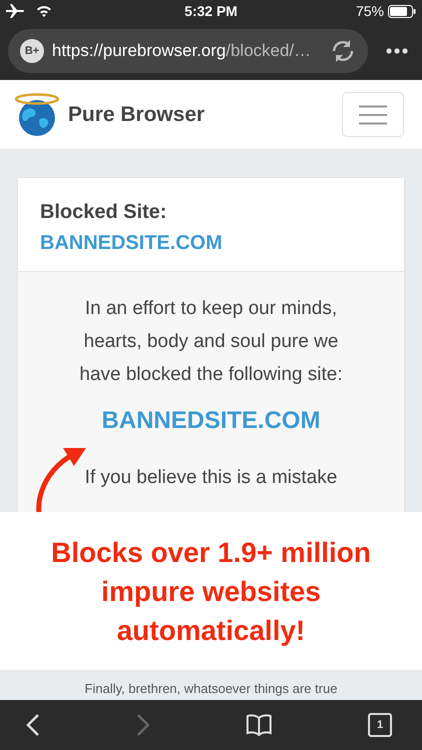  What do you see at coordinates (380, 725) in the screenshot?
I see `tab-count-button: 1` at bounding box center [380, 725].